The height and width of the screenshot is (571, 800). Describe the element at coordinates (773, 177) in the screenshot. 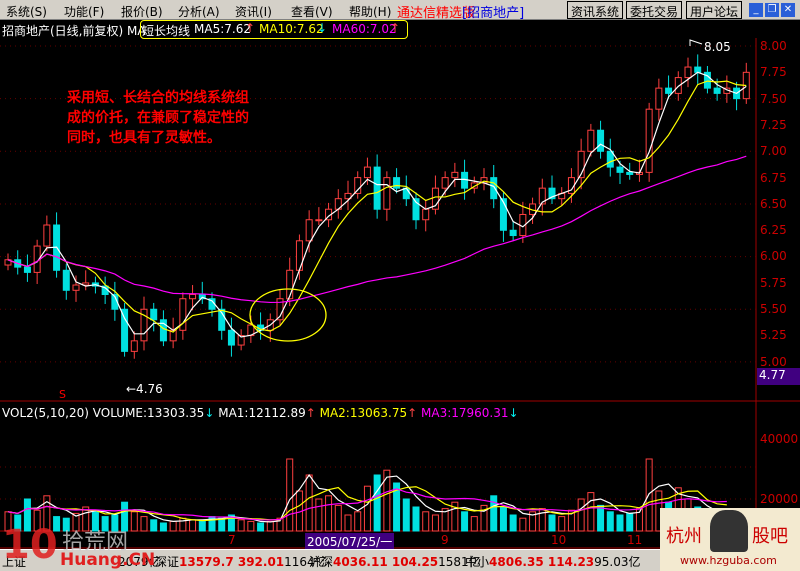

I see `price-tick: 6.75` at that location.